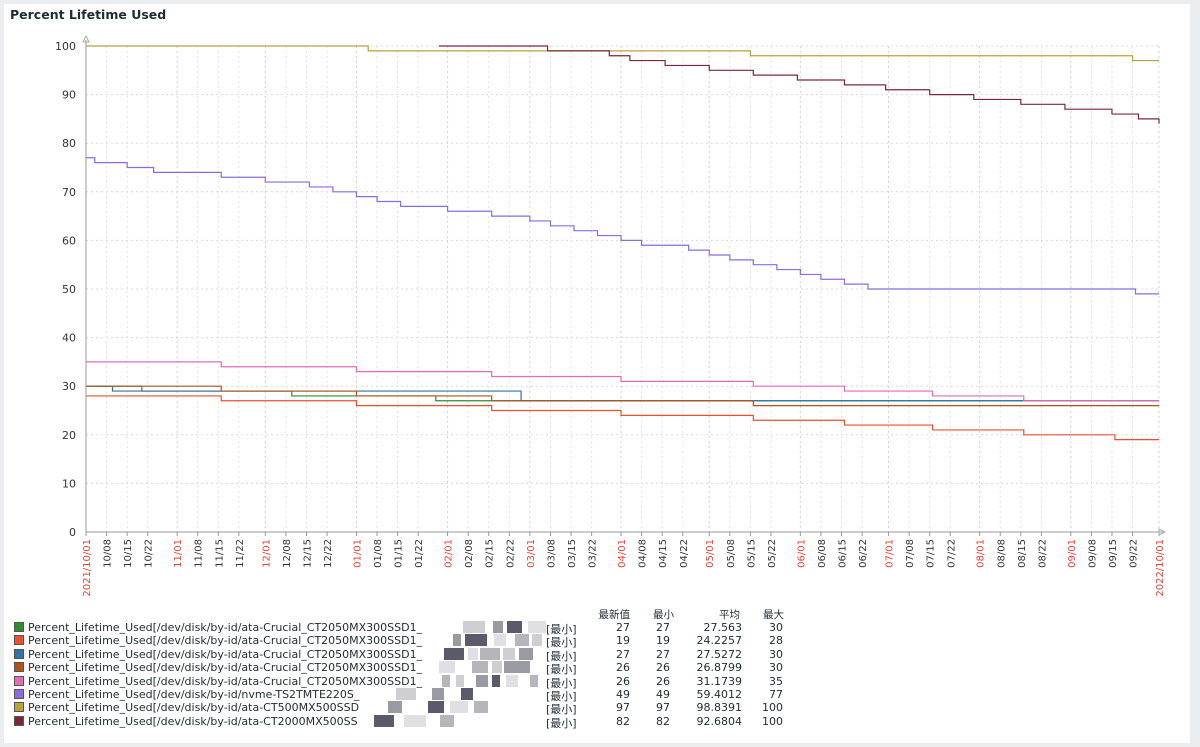 This screenshot has height=747, width=1200. Describe the element at coordinates (1022, 553) in the screenshot. I see `x-tick-label: 08/15` at that location.